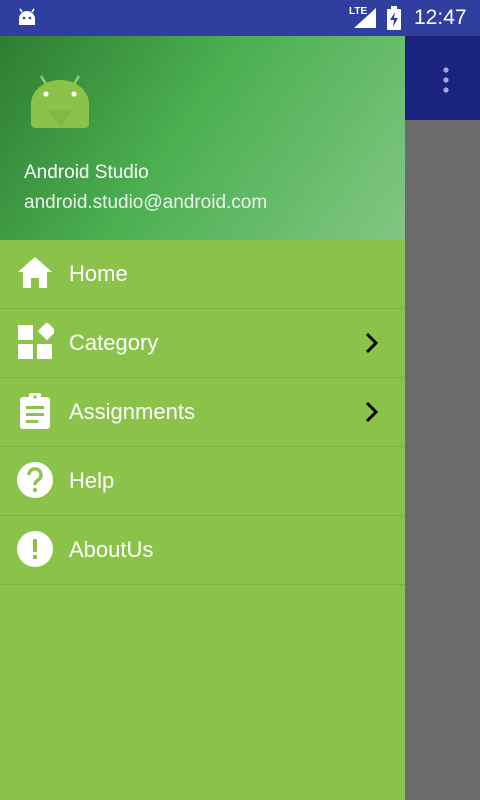 This screenshot has width=480, height=800. What do you see at coordinates (98, 273) in the screenshot?
I see `menu-item-label: Home` at bounding box center [98, 273].